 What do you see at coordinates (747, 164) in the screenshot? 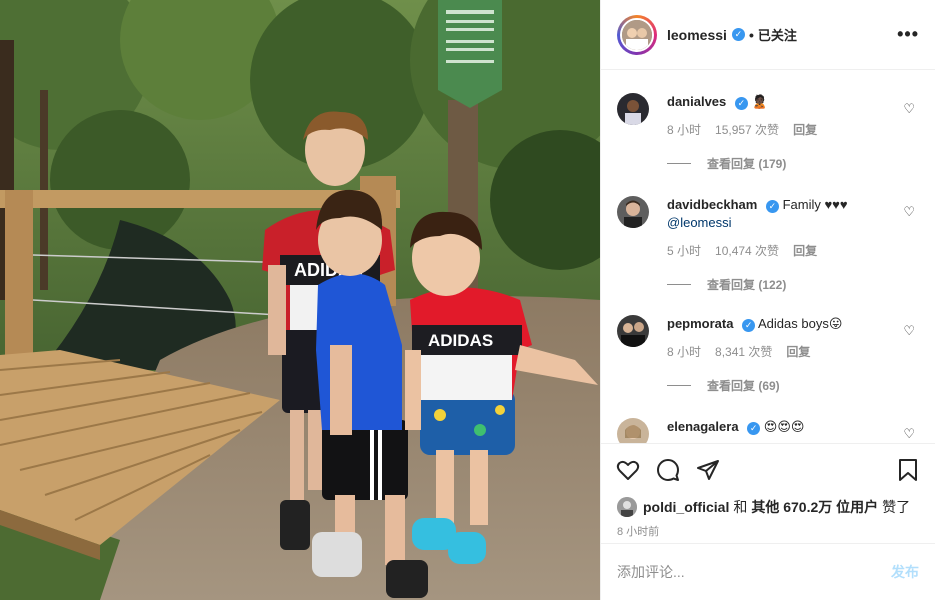
I see `view-replies-label: 查看回复 (179)` at bounding box center [747, 164].